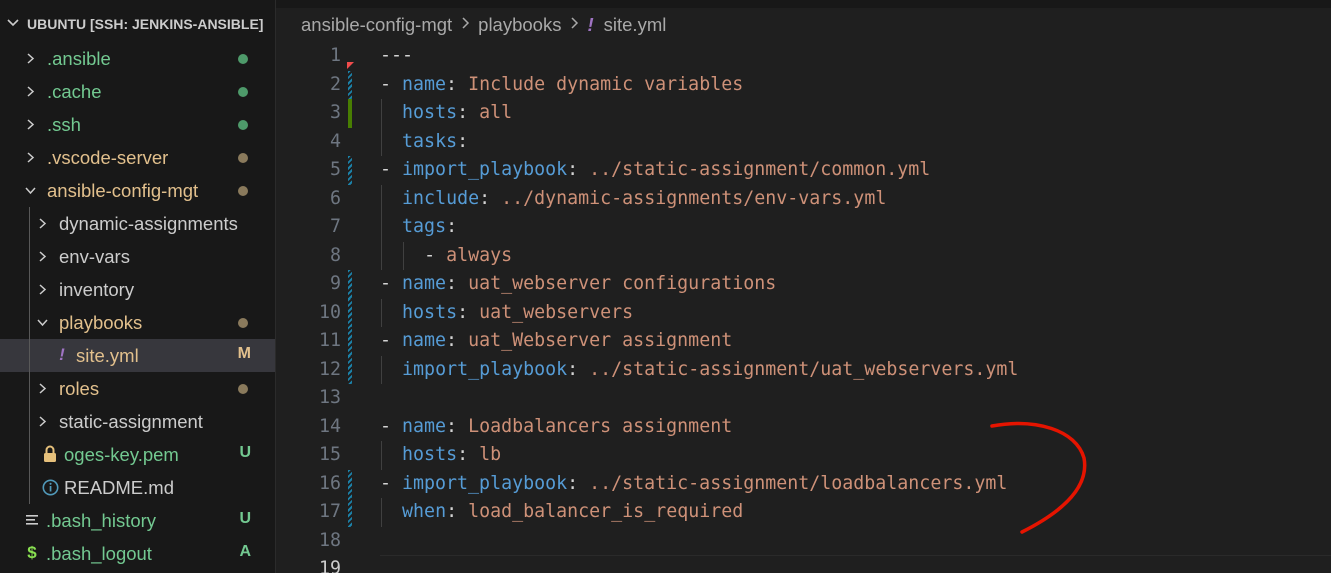  Describe the element at coordinates (32, 520) in the screenshot. I see `text-file-icon` at that location.